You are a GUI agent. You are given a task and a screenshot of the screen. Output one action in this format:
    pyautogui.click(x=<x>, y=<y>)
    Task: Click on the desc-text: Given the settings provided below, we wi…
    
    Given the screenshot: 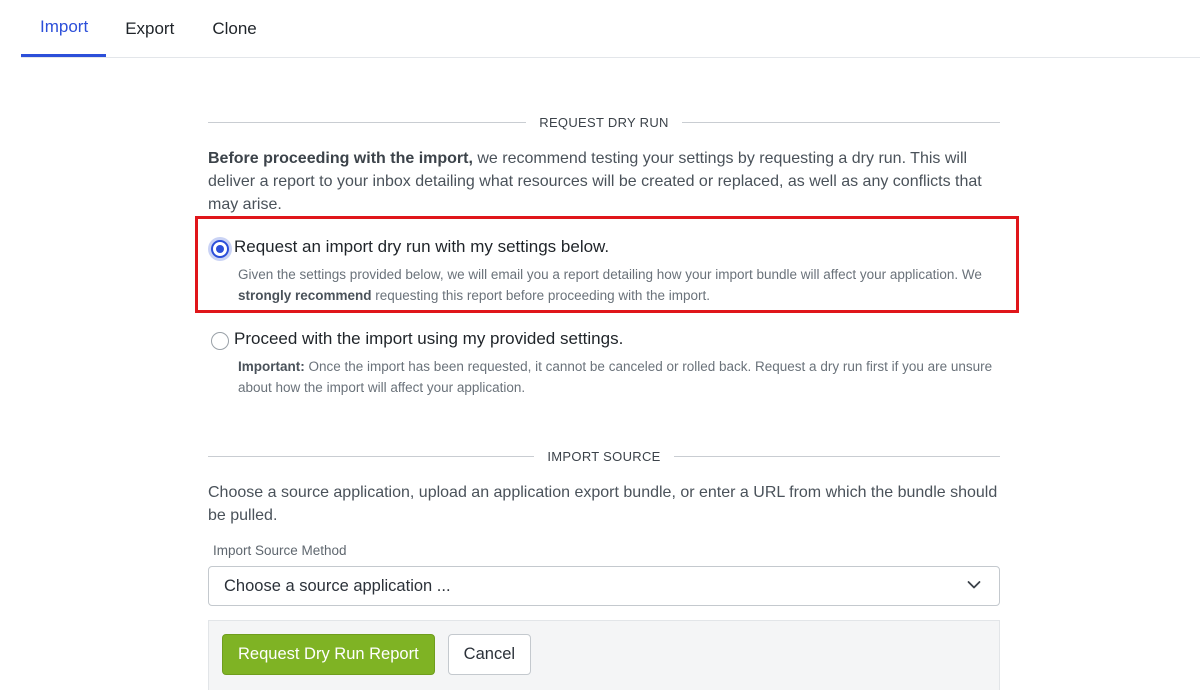 What is the action you would take?
    pyautogui.click(x=610, y=274)
    